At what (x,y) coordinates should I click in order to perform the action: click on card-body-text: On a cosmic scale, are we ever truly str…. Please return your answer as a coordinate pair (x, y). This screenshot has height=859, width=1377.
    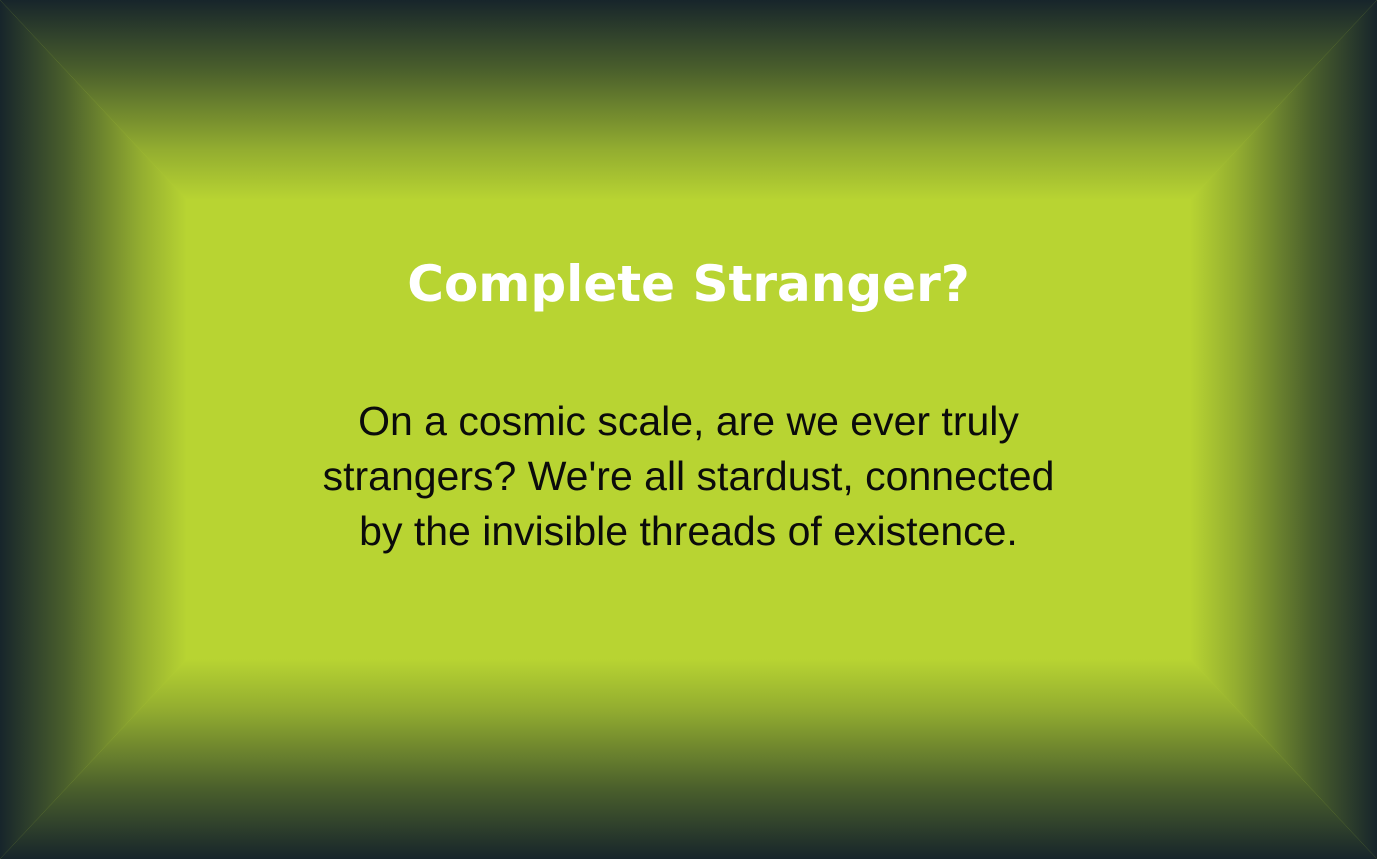
    Looking at the image, I should click on (688, 476).